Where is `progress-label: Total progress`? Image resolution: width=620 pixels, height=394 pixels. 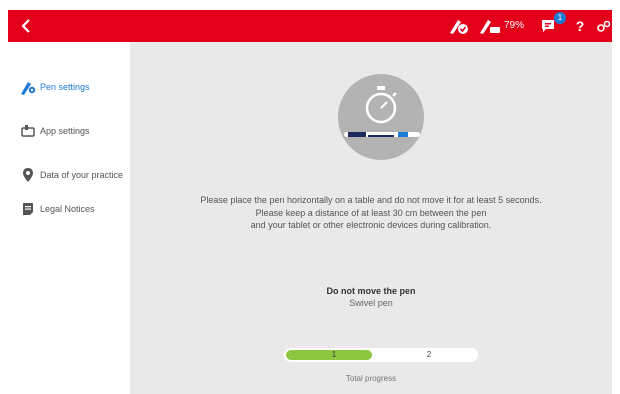
progress-label: Total progress is located at coordinates (371, 378).